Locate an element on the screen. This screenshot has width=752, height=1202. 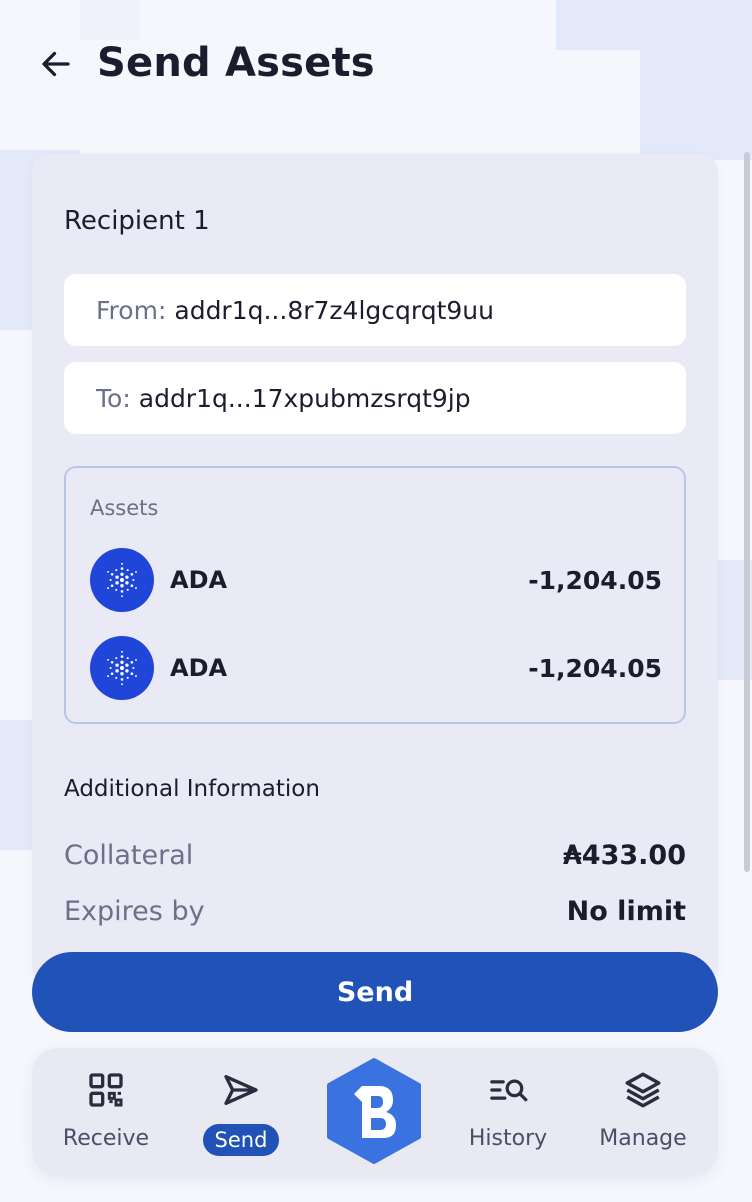
nav-receive: Receive is located at coordinates (106, 1112).